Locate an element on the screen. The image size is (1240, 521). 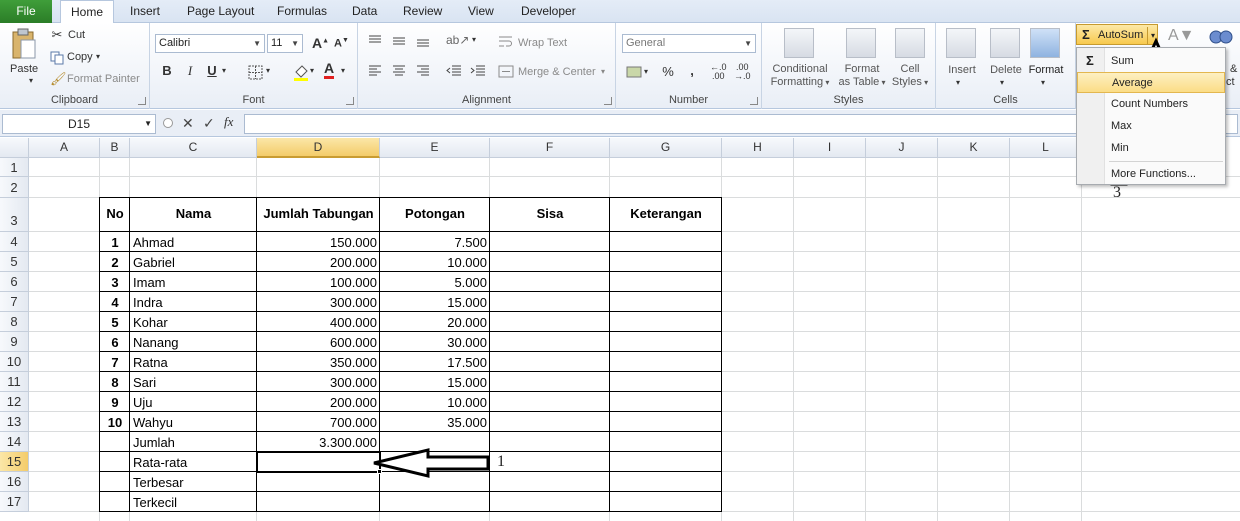
menu-item-average: Average is located at coordinates (1151, 82).